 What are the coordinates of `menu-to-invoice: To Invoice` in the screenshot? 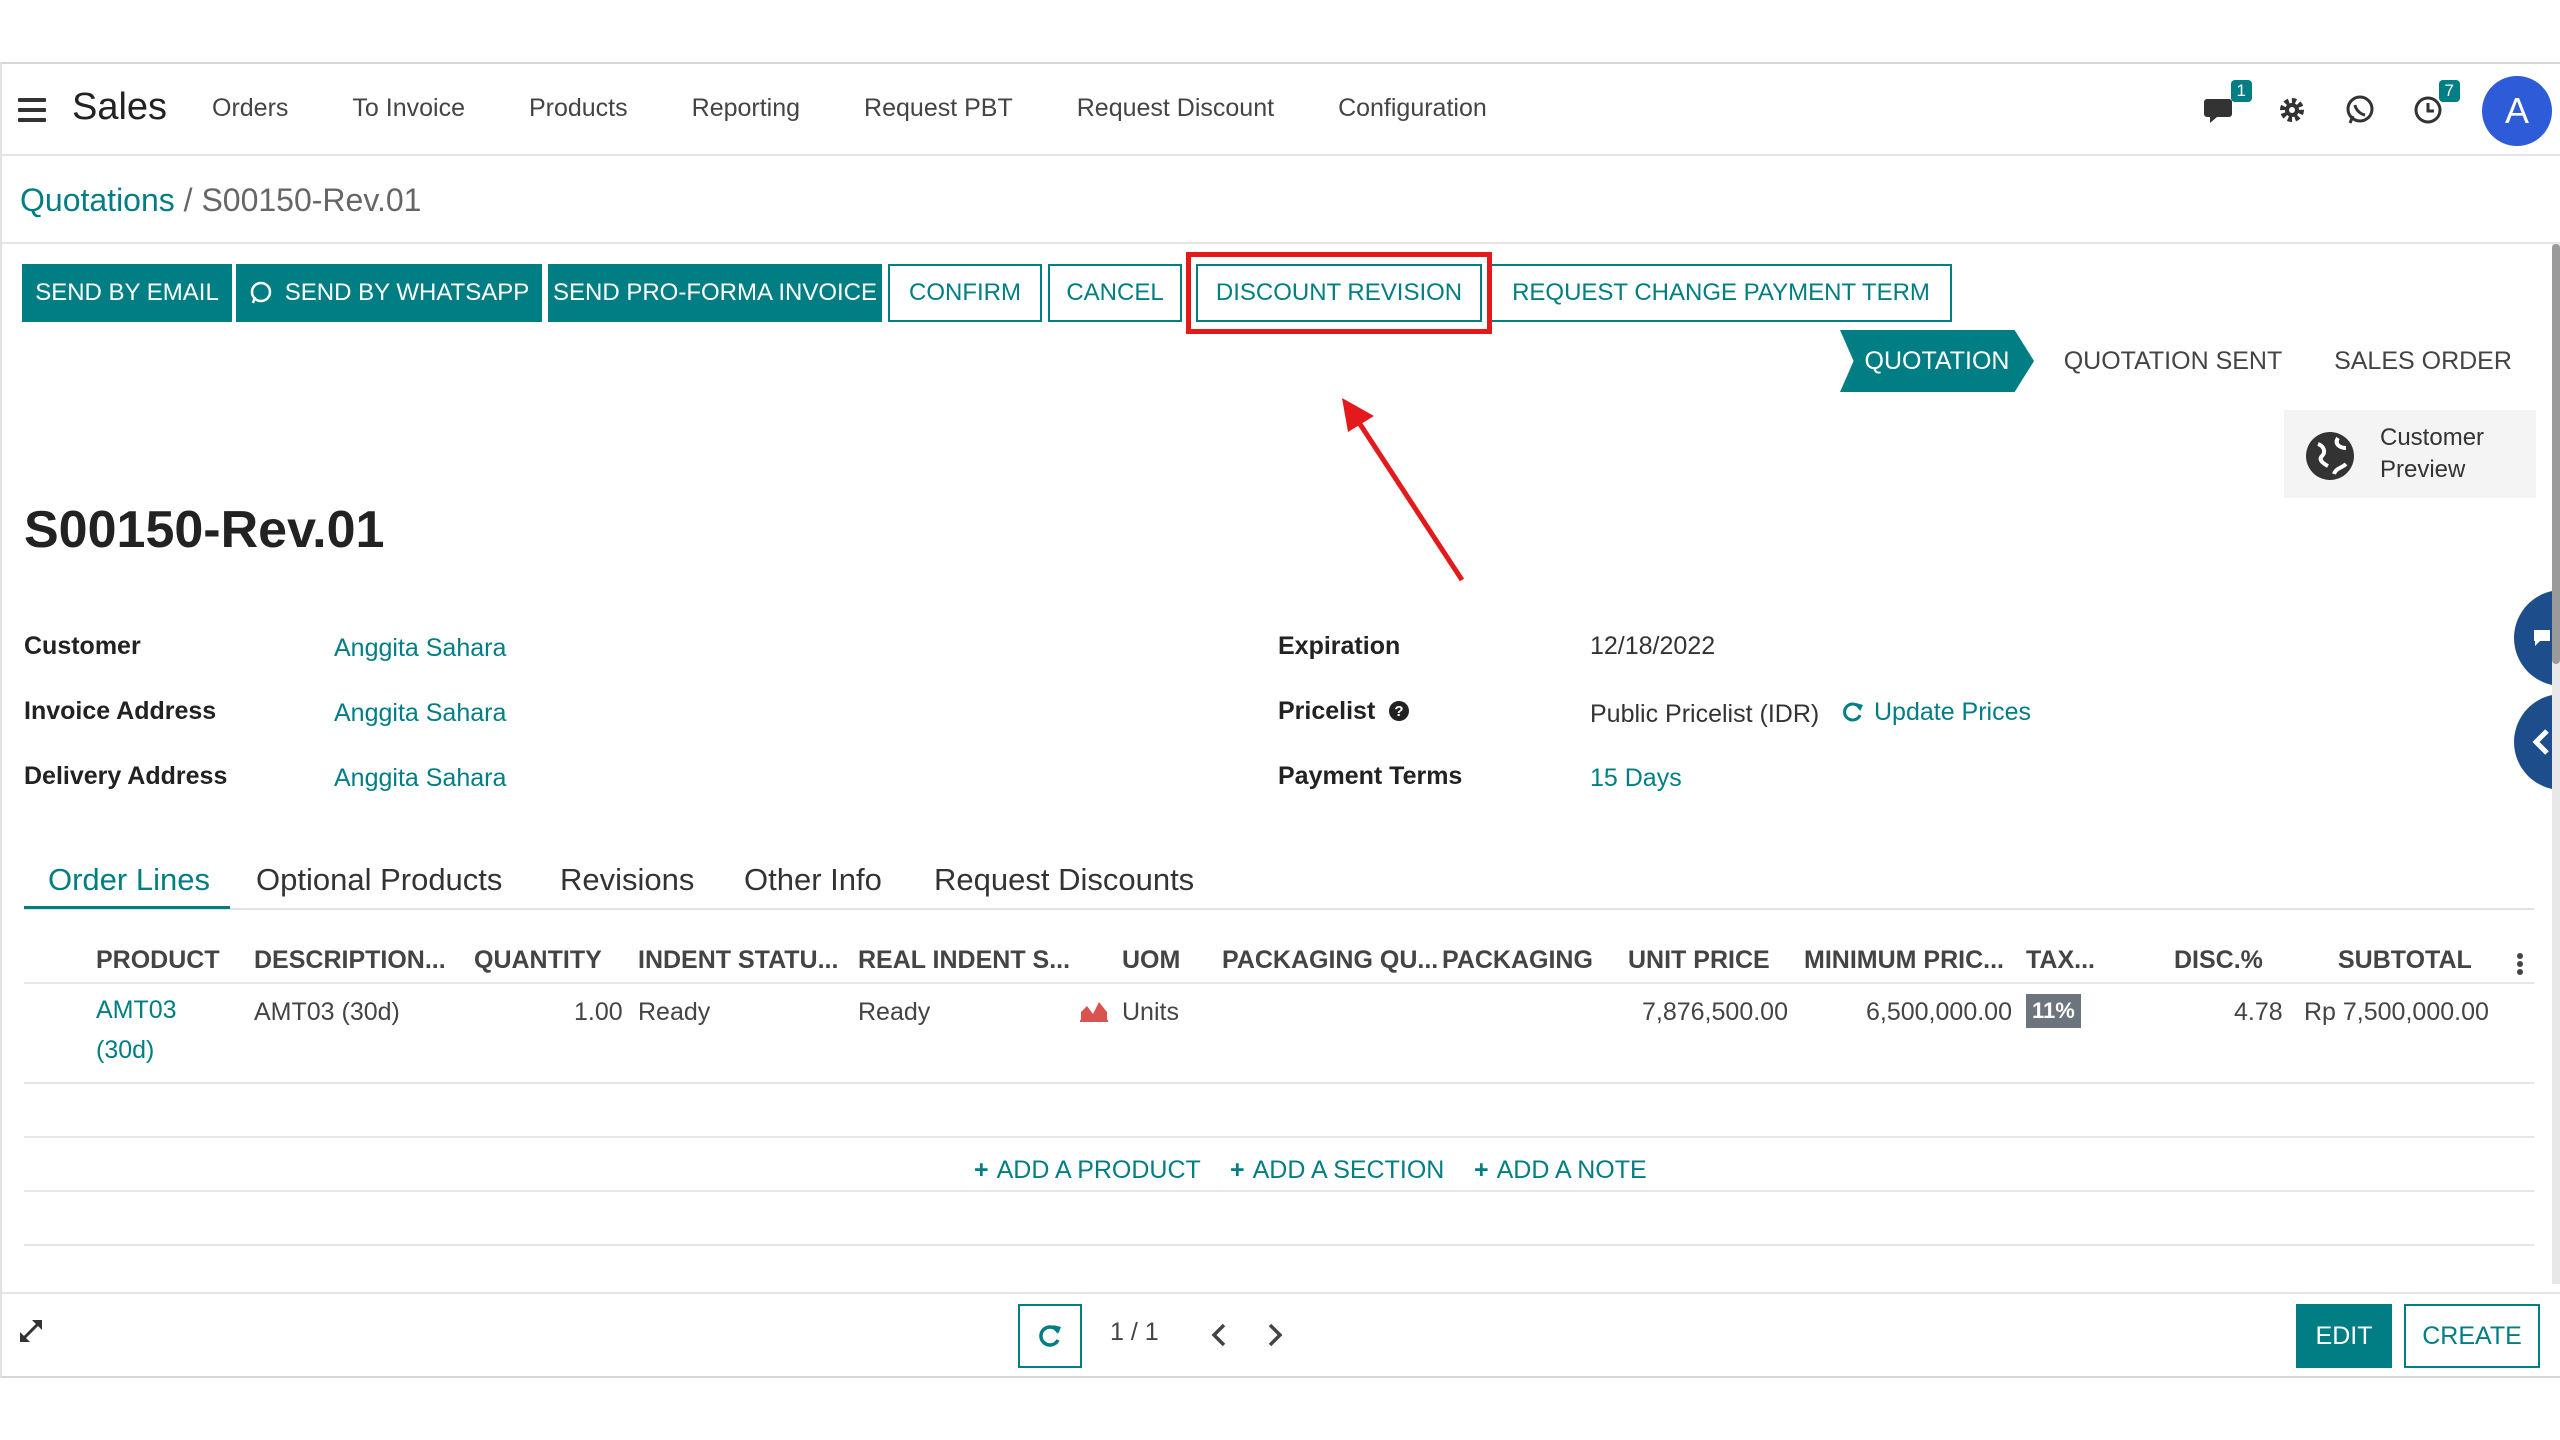 It's located at (408, 108).